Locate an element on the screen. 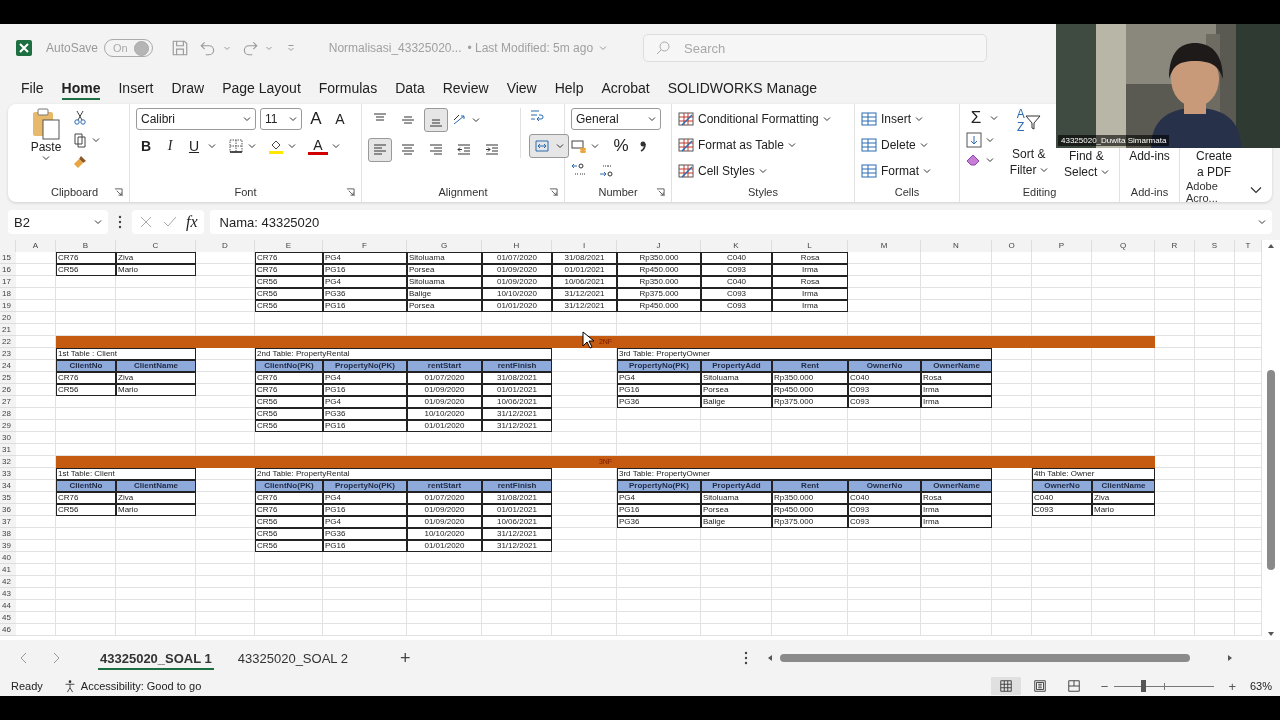 The image size is (1280, 720). row-number: 24 is located at coordinates (8, 366).